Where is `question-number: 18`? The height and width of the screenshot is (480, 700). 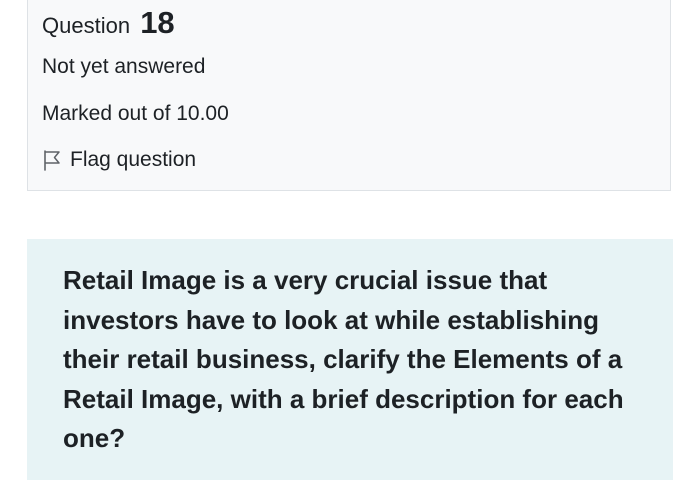 question-number: 18 is located at coordinates (157, 22).